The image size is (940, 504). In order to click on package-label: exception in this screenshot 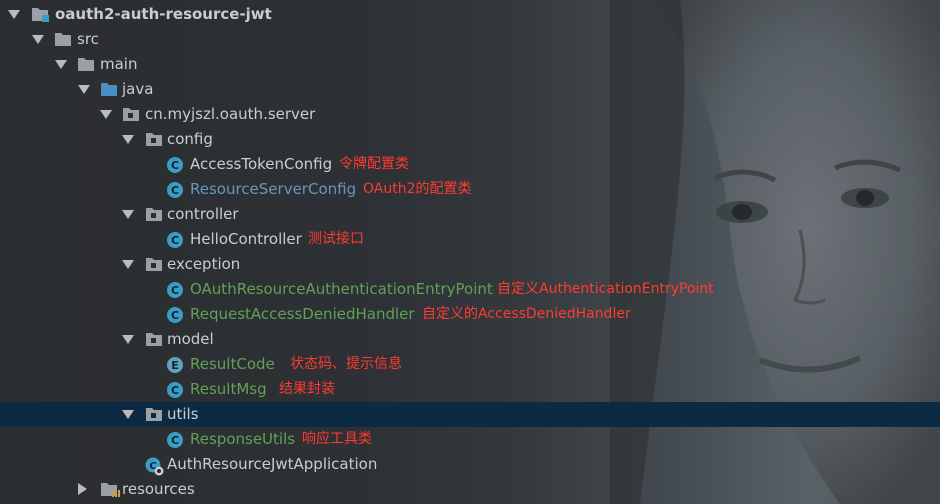, I will do `click(204, 264)`.